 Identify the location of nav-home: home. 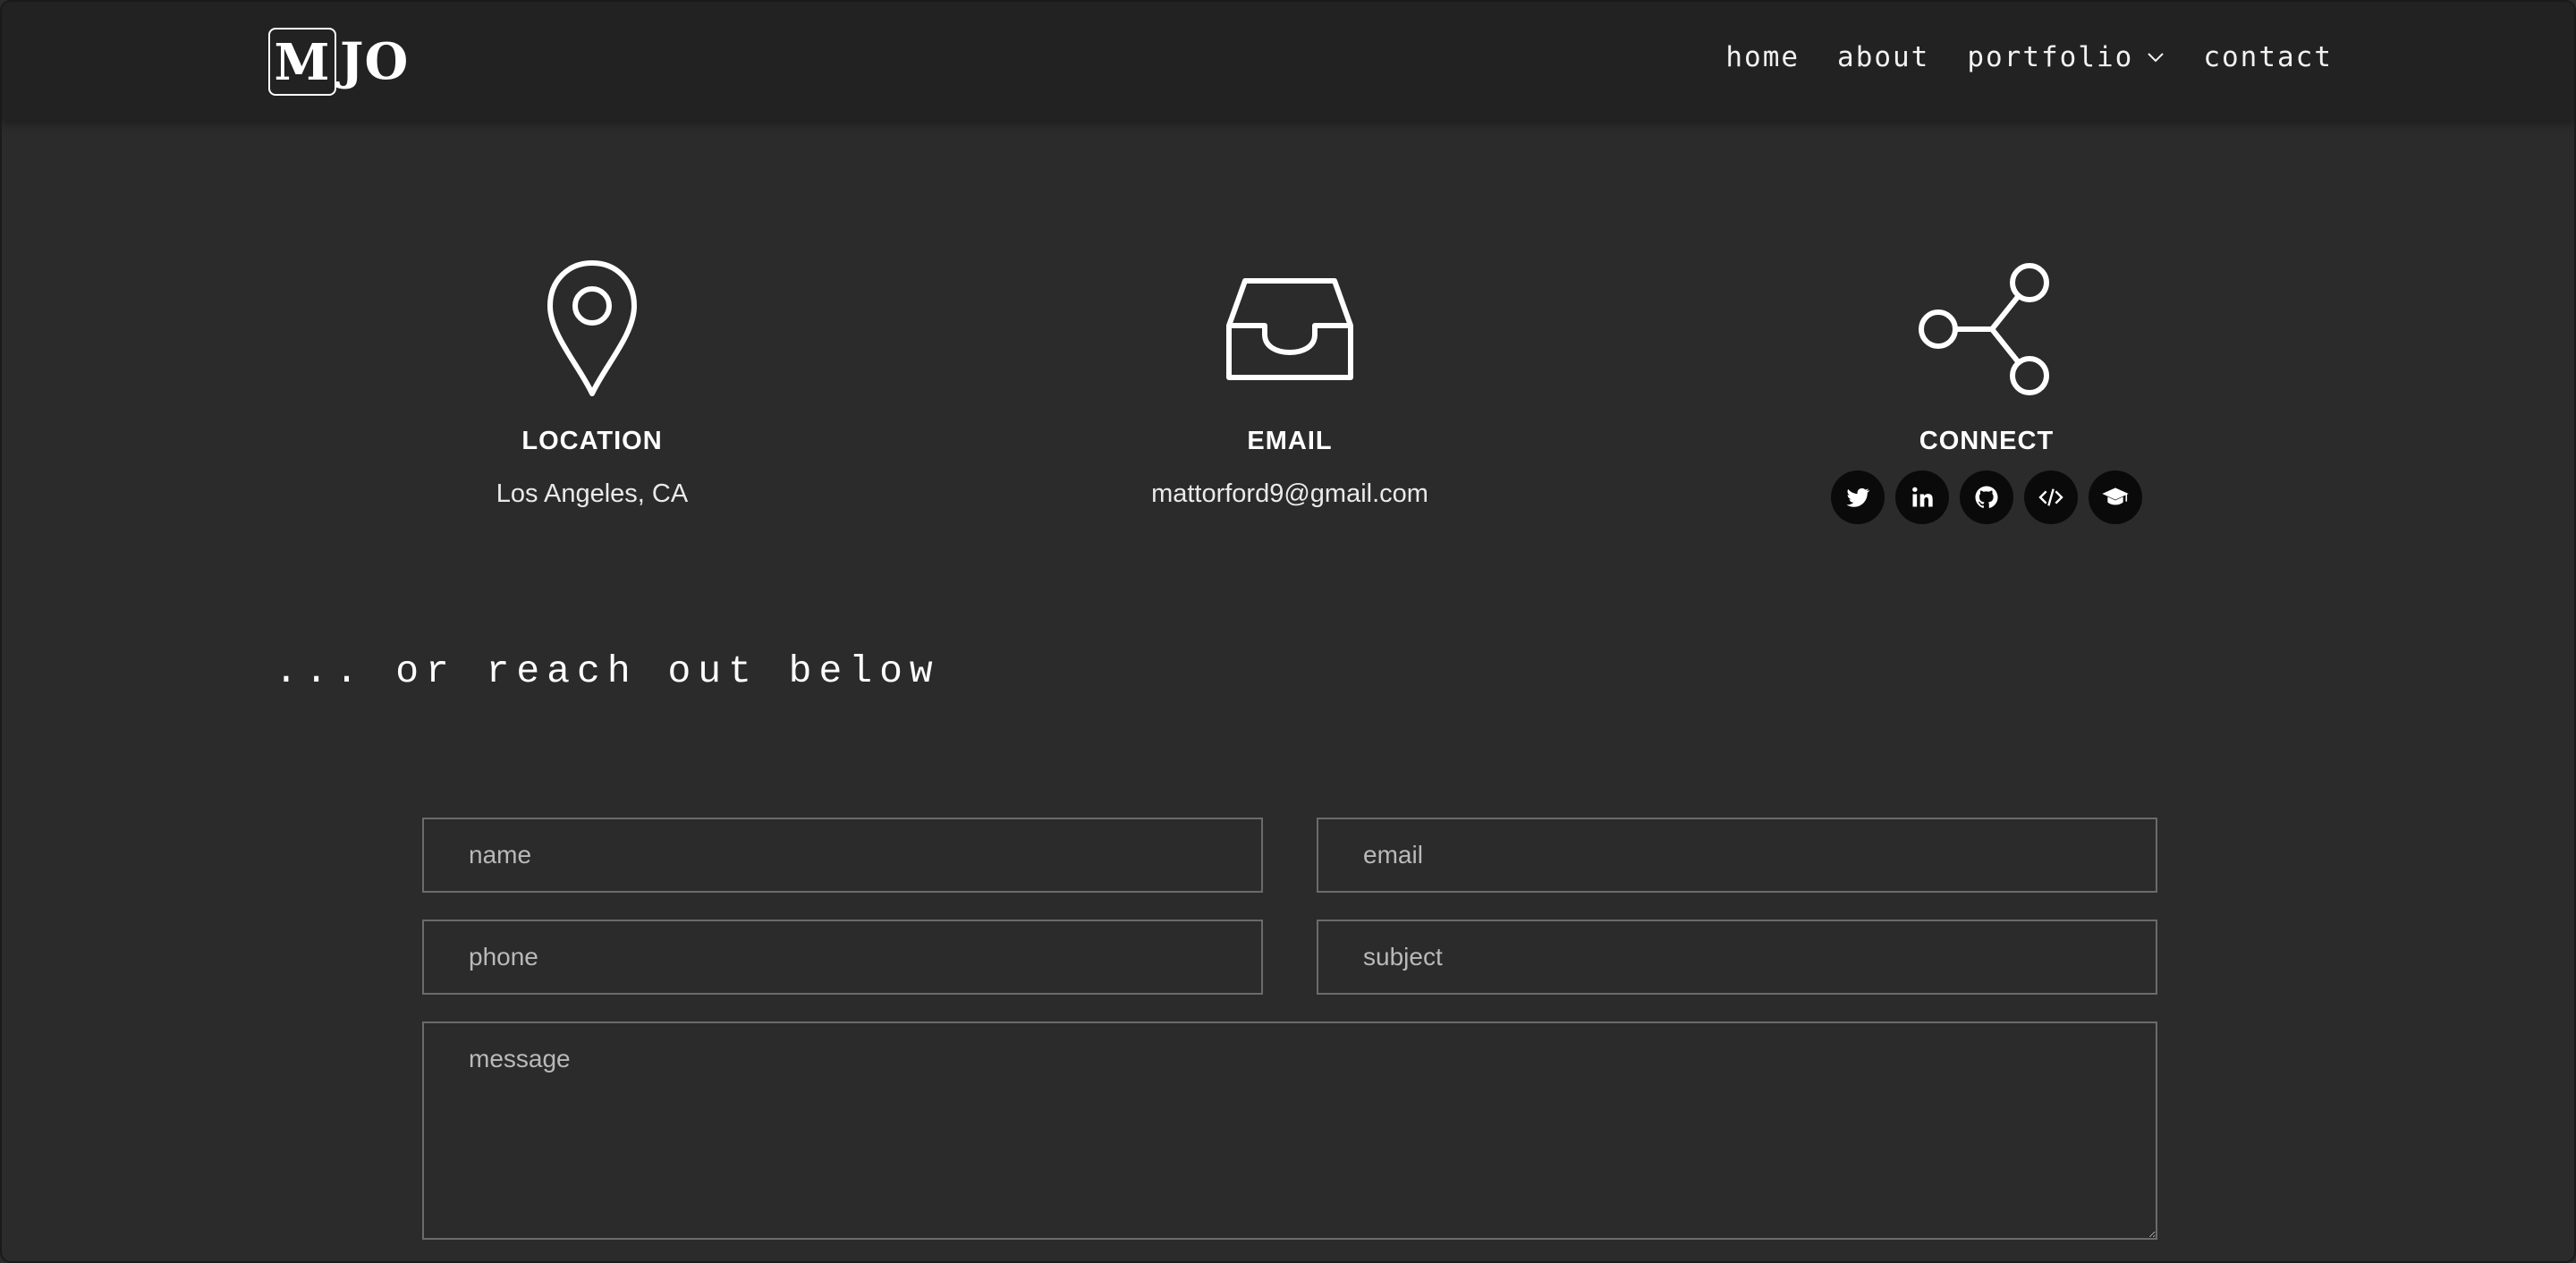
(1762, 57).